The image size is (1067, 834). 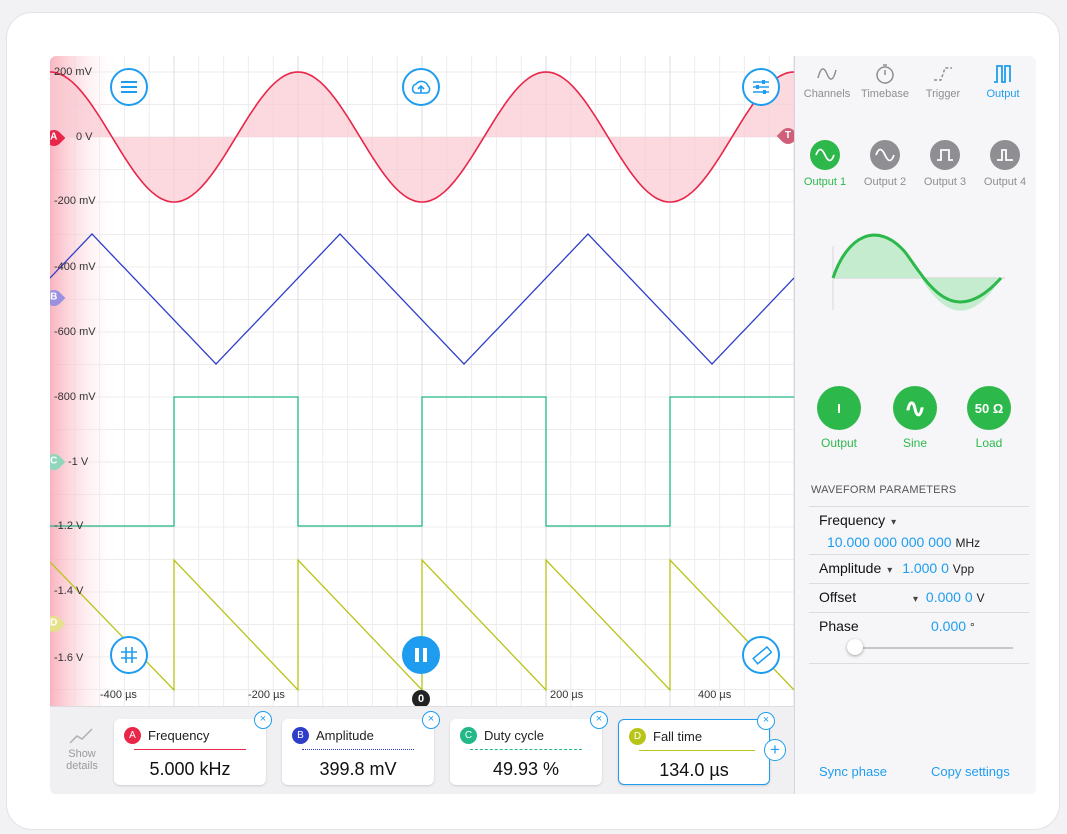 I want to click on tab-trigger: Trigger, so click(x=943, y=80).